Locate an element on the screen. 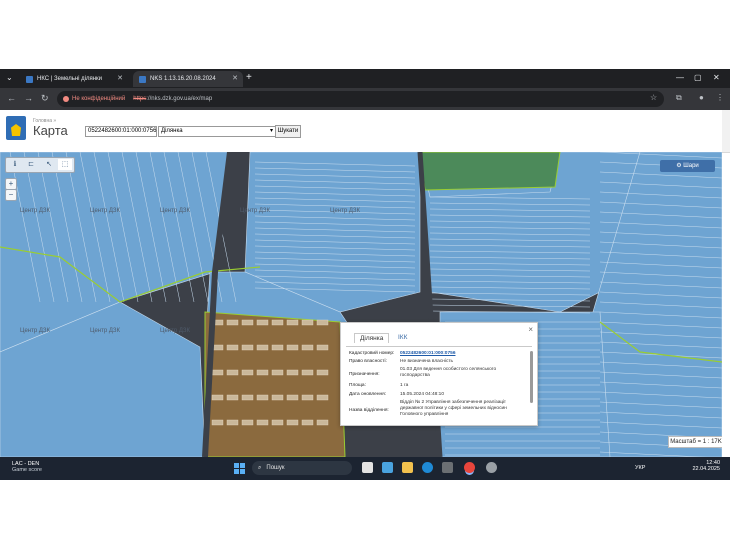  new-tab-button: + is located at coordinates (249, 77).